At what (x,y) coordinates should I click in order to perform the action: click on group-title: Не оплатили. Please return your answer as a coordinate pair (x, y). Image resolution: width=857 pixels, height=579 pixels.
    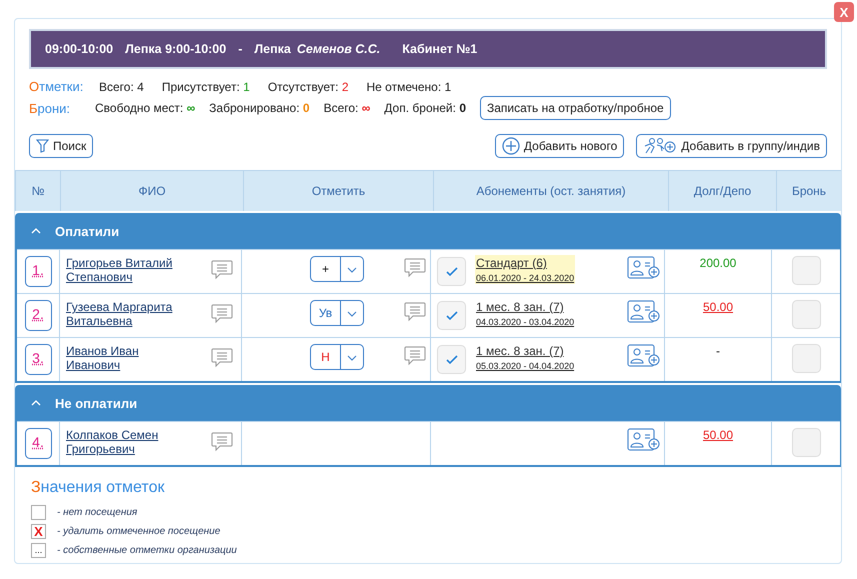
    Looking at the image, I should click on (96, 403).